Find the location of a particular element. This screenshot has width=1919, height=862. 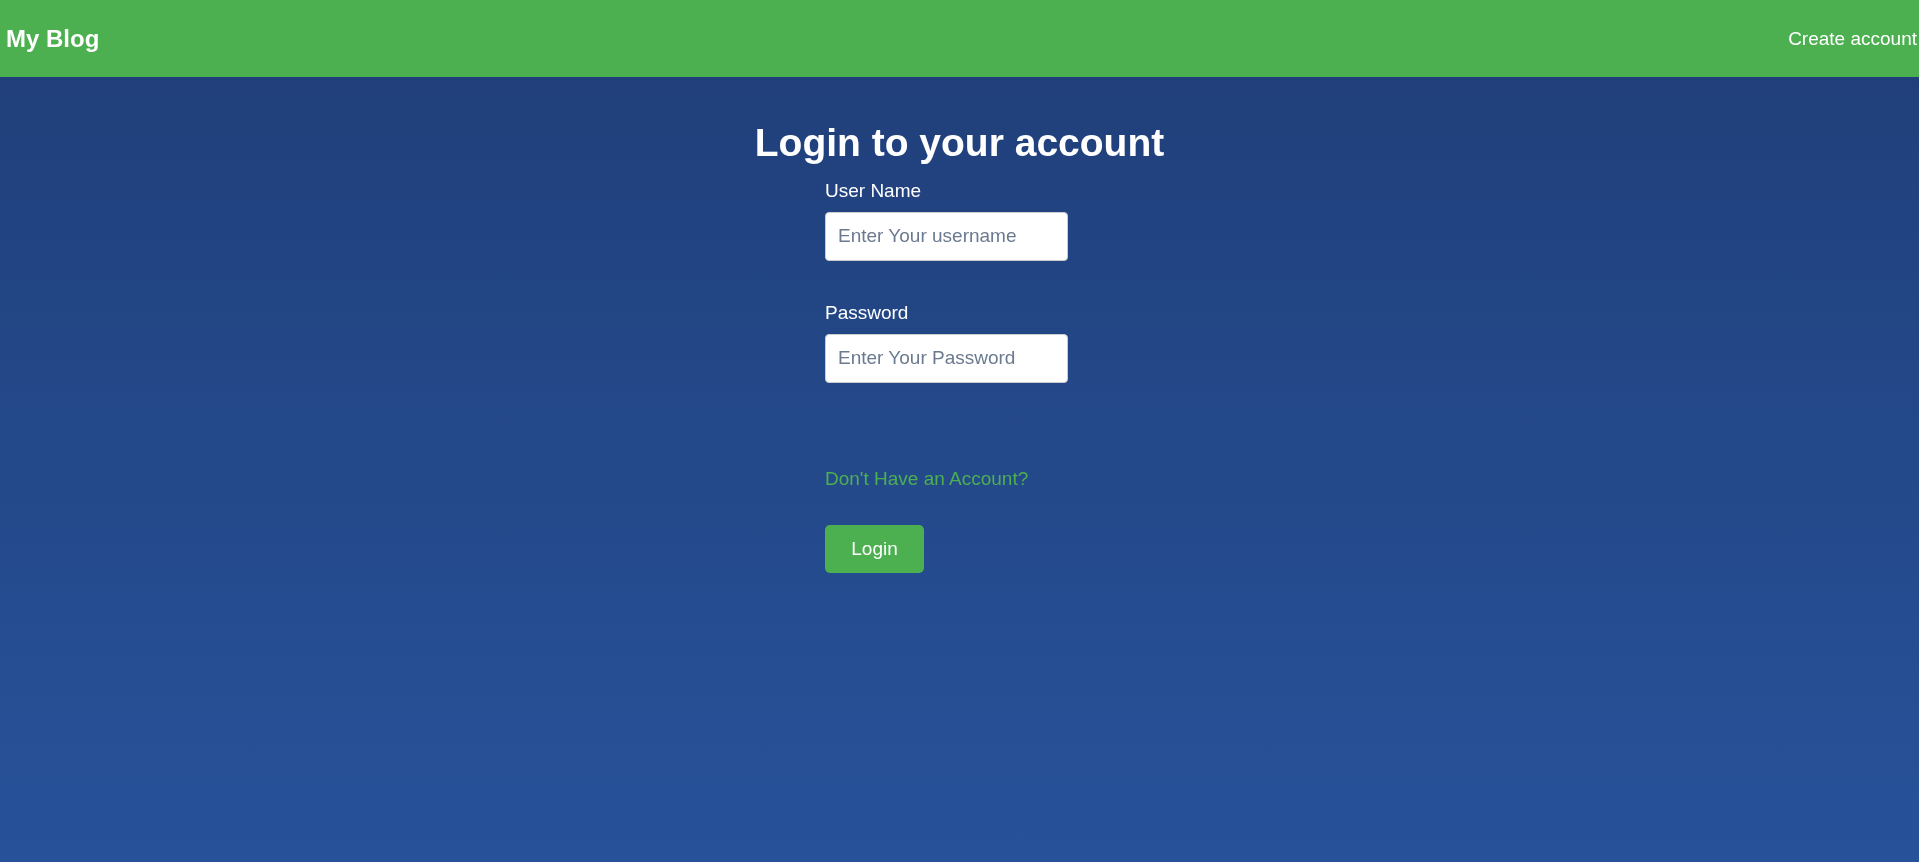

page-title: Login to your account is located at coordinates (959, 143).